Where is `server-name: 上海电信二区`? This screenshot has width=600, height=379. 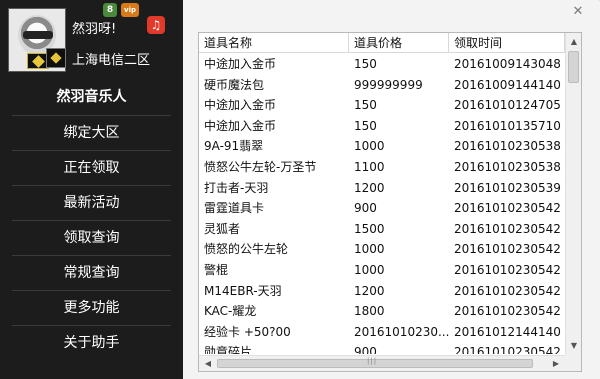
server-name: 上海电信二区 is located at coordinates (111, 60).